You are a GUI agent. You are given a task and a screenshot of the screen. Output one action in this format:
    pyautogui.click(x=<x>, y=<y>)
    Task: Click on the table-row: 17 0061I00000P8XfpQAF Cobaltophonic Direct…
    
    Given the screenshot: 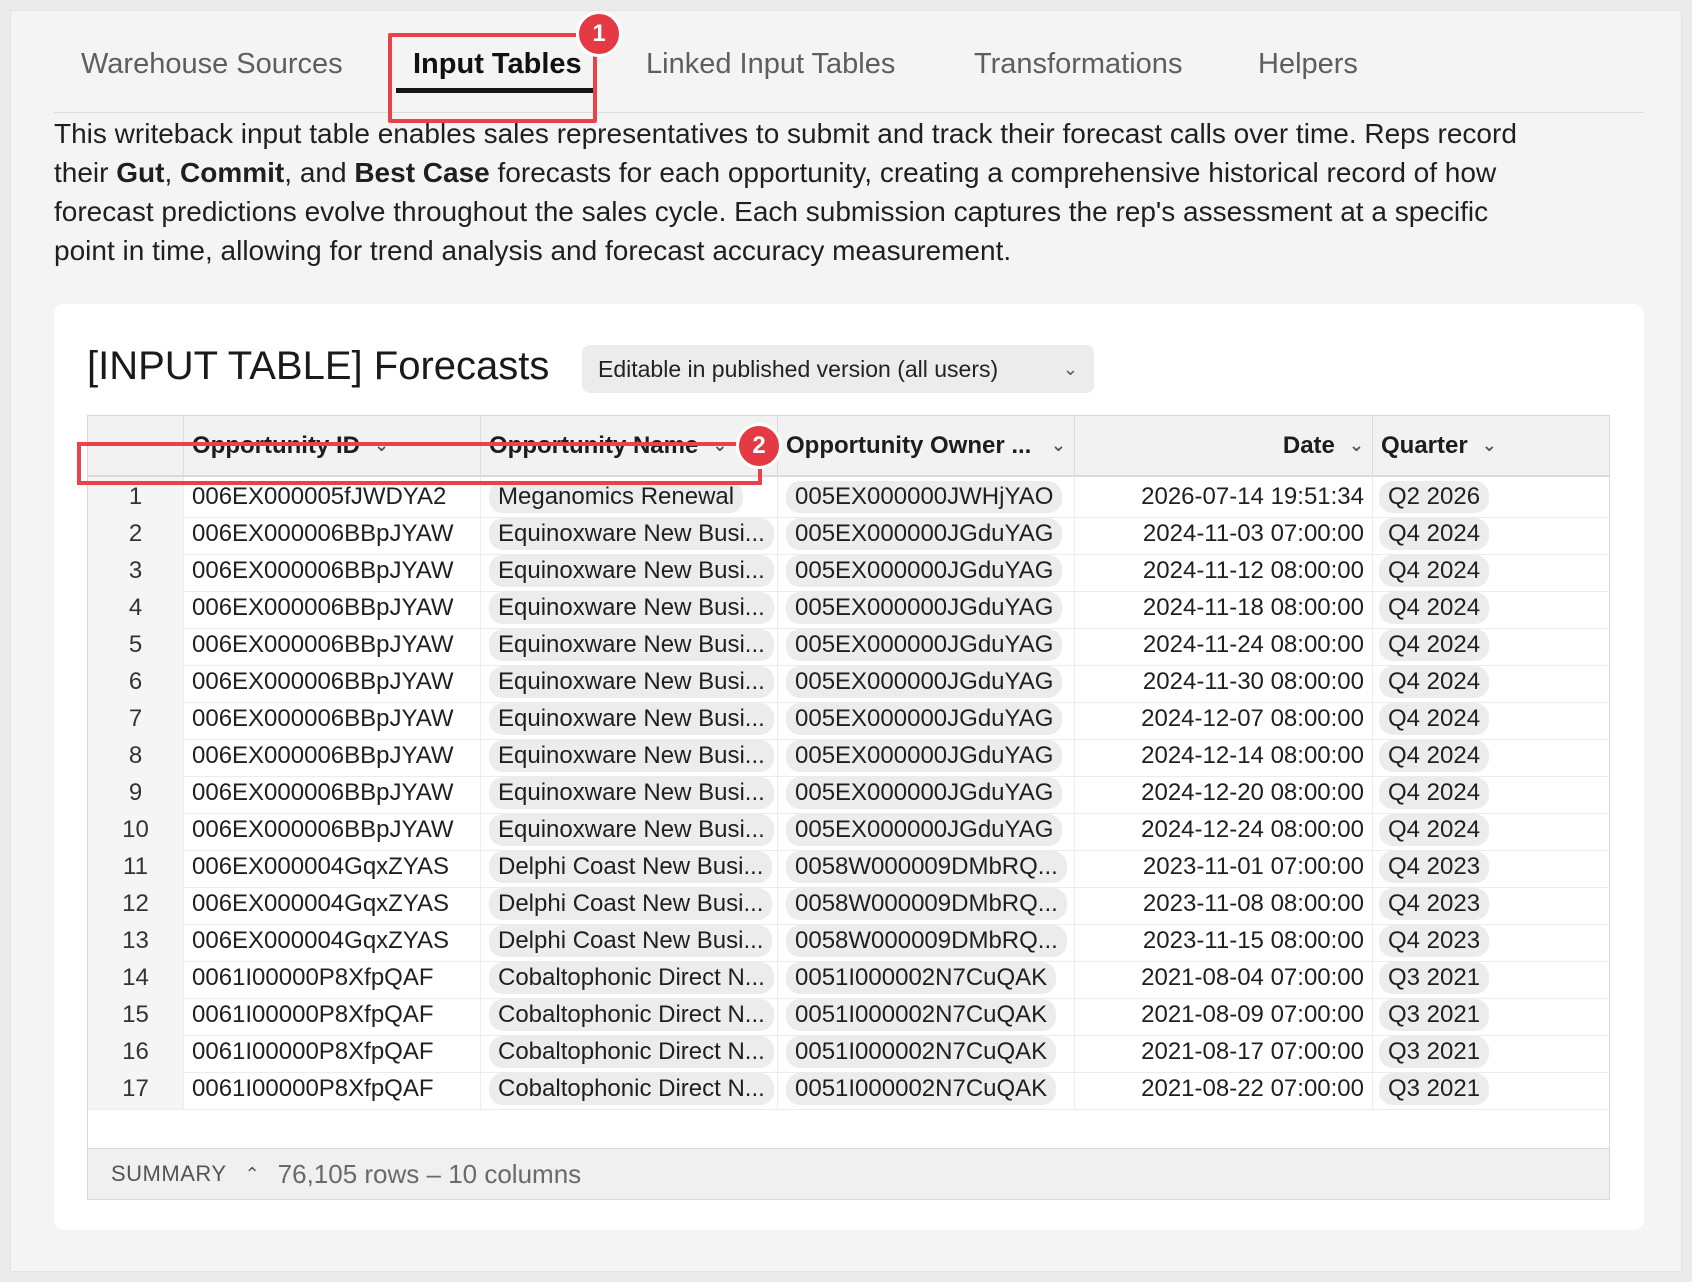 What is the action you would take?
    pyautogui.click(x=848, y=1089)
    